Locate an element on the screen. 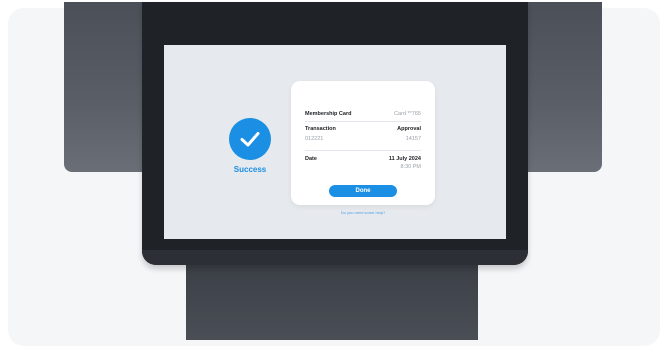 This screenshot has width=668, height=354. success-indicator: Success is located at coordinates (250, 146).